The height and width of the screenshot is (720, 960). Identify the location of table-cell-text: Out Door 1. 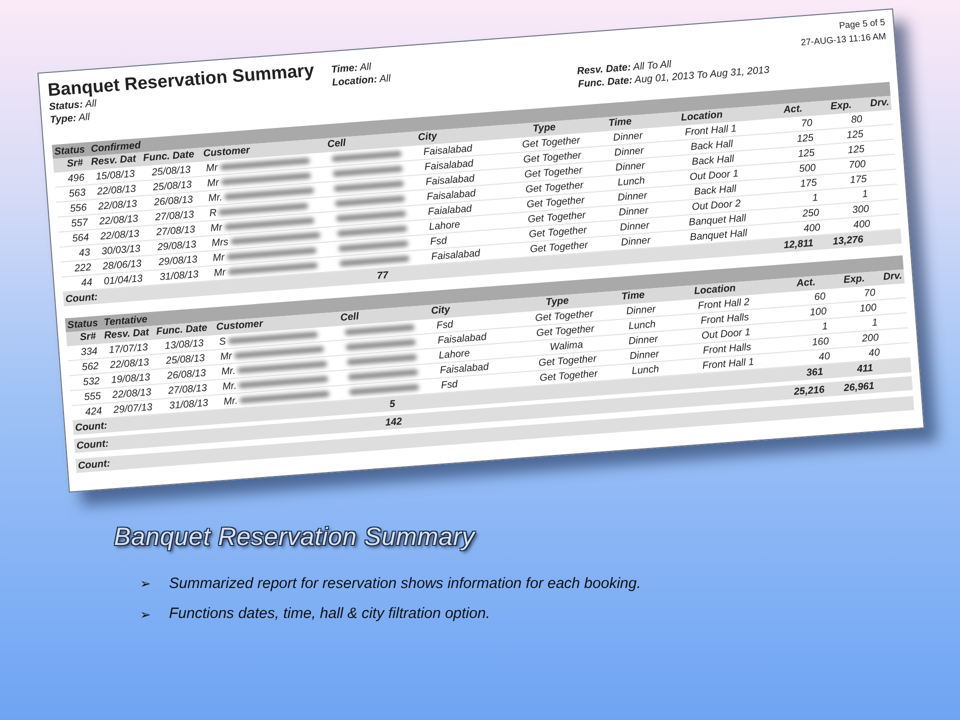
(726, 334).